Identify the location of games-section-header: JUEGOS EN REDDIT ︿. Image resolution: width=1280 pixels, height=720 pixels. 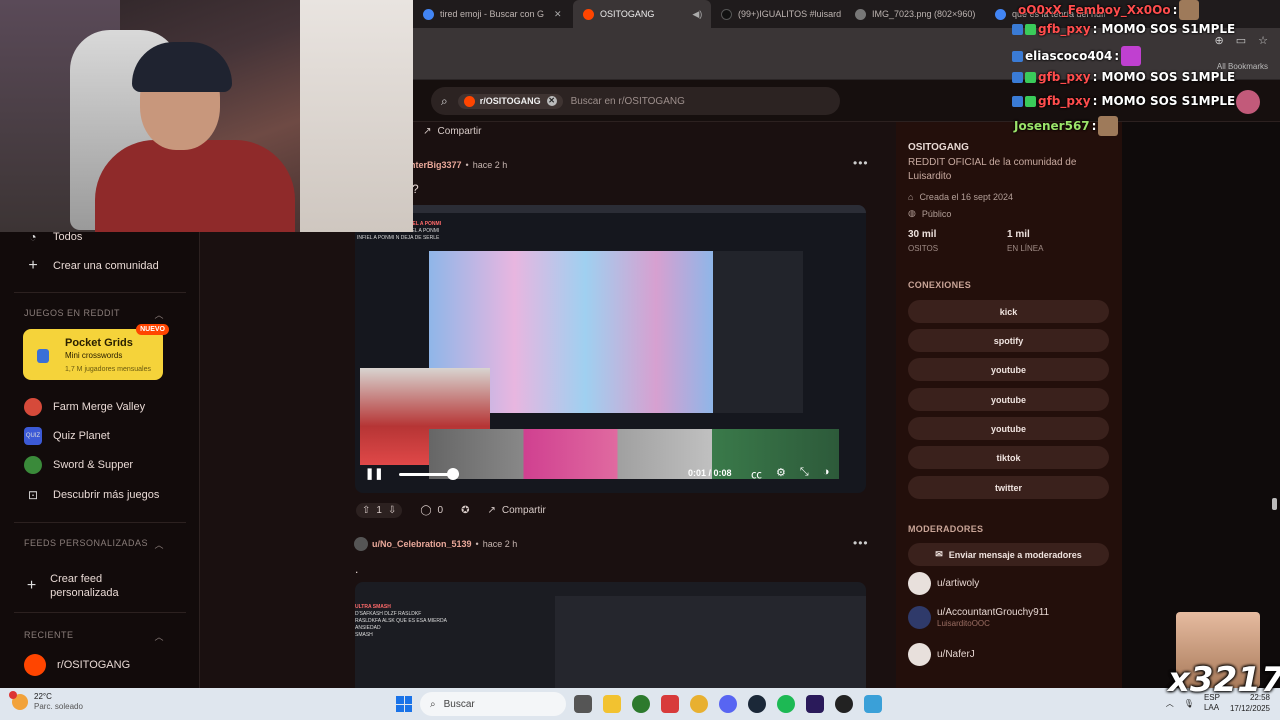
(94, 314).